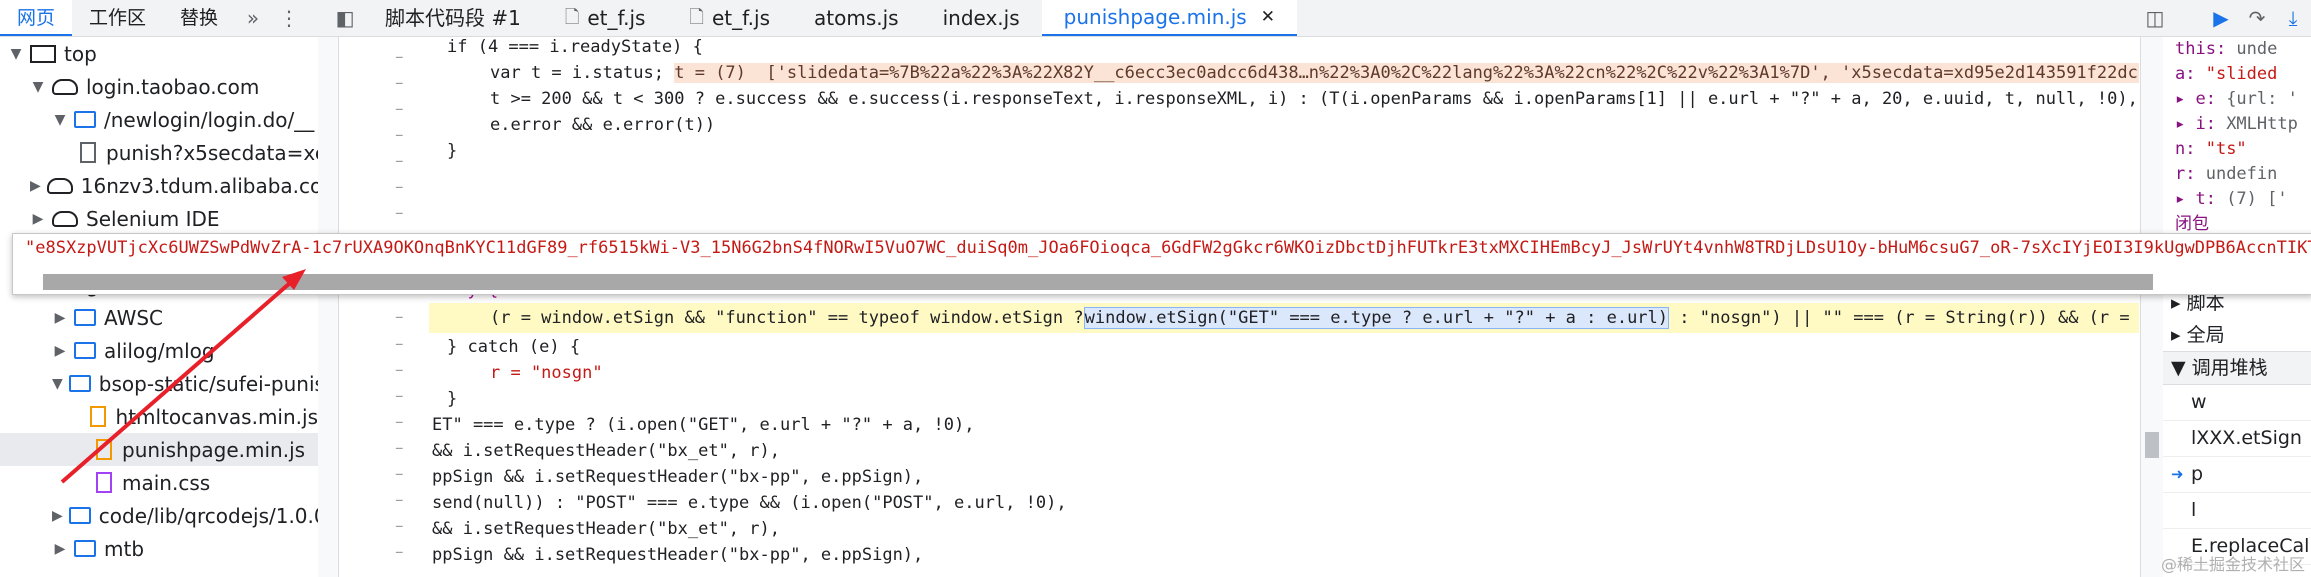 Image resolution: width=2311 pixels, height=577 pixels. I want to click on section-call-stack: ▼ 调用堆栈, so click(2237, 368).